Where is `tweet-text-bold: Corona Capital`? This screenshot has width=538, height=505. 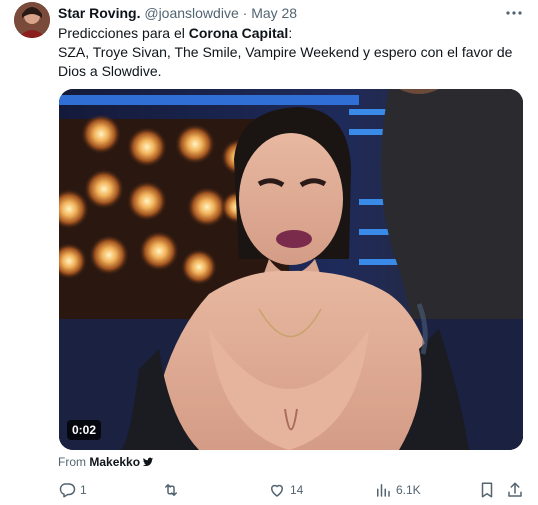
tweet-text-bold: Corona Capital is located at coordinates (238, 33).